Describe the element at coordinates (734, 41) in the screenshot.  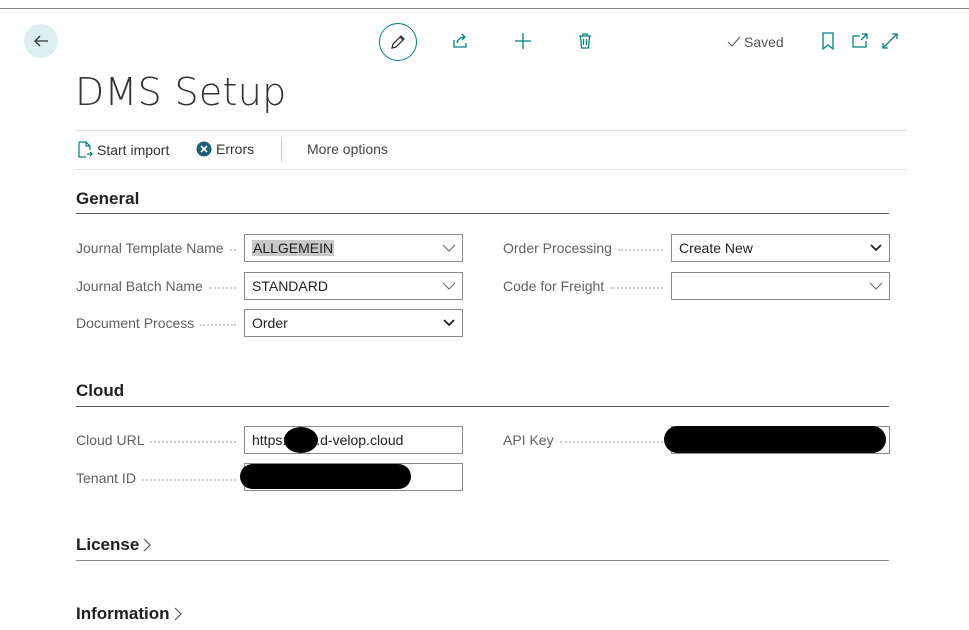
I see `checkmark-icon` at that location.